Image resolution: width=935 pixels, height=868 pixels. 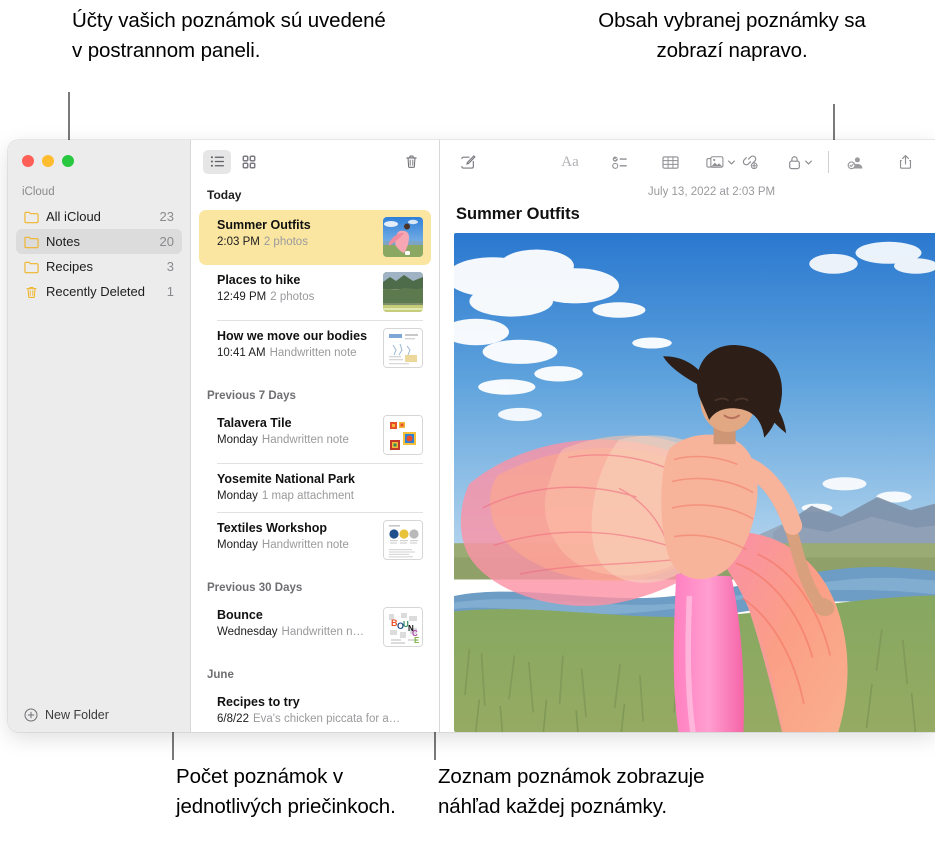 I want to click on note-item-thumbnail: B O U N C E, so click(x=403, y=626).